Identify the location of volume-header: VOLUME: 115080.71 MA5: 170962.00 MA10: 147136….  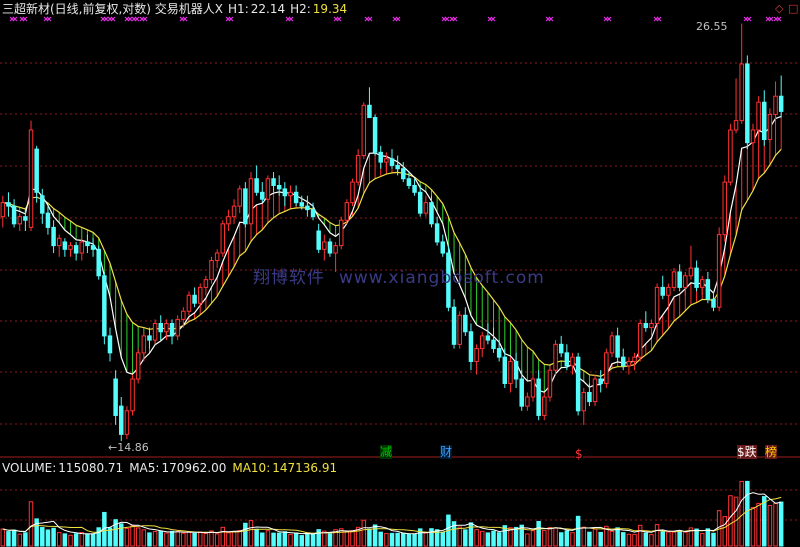
(172, 468).